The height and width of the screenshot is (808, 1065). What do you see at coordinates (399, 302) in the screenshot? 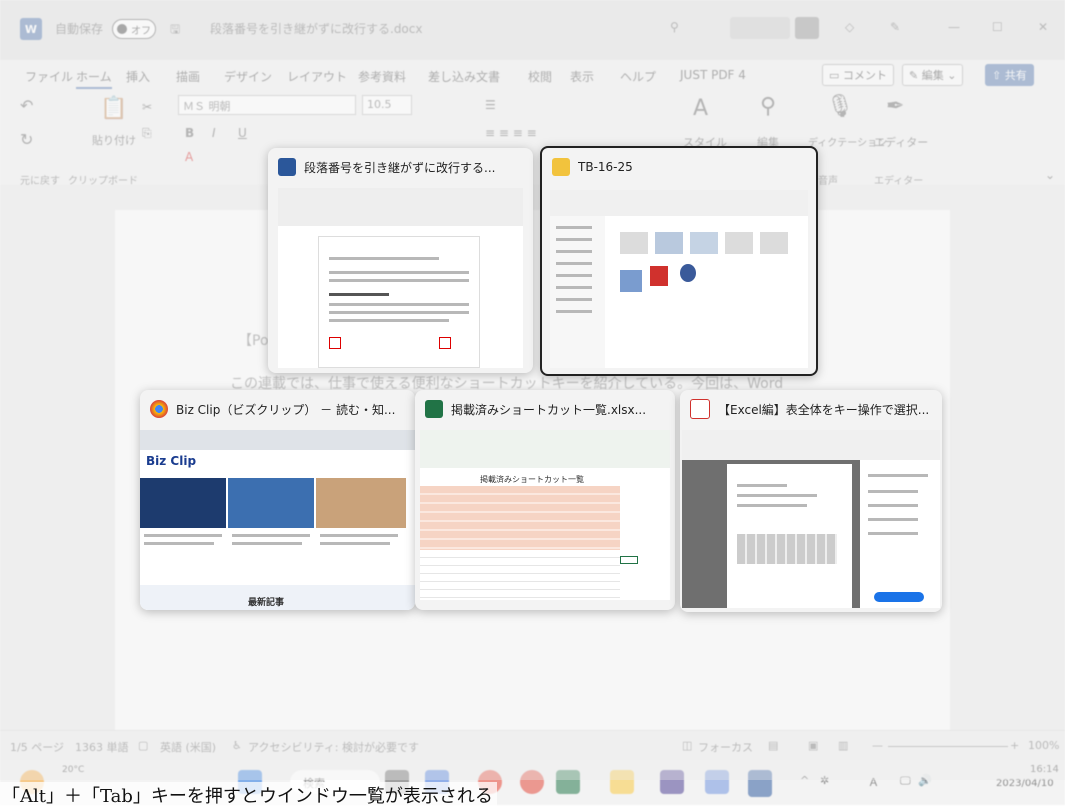
I see `thumb-page` at bounding box center [399, 302].